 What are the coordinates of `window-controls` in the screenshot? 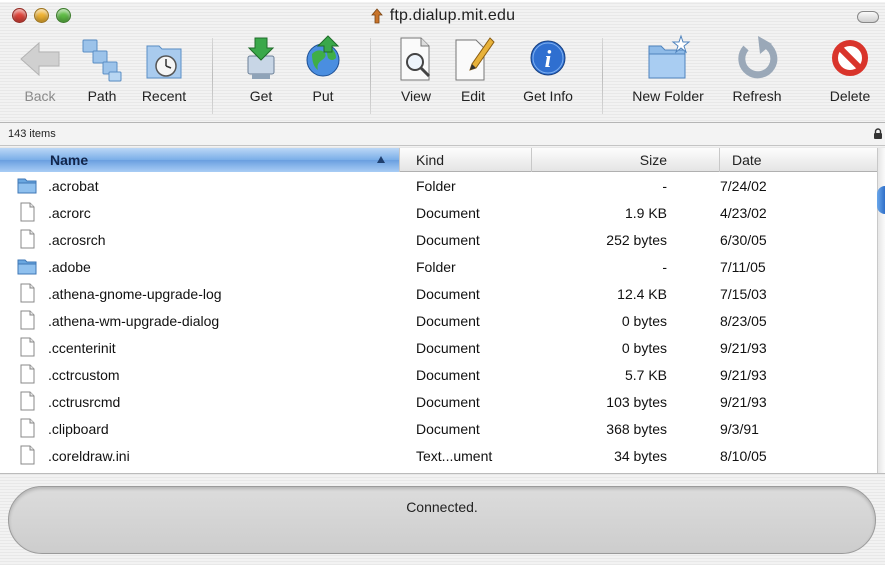 It's located at (41, 15).